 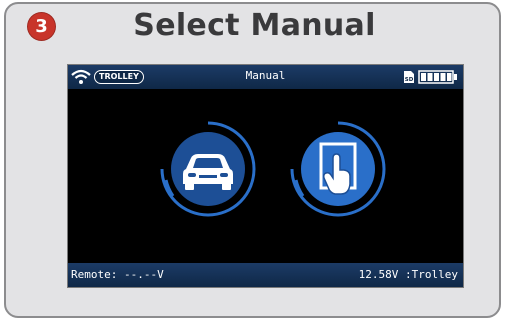 What do you see at coordinates (265, 77) in the screenshot?
I see `status-bar: TROLLEY Manual SD` at bounding box center [265, 77].